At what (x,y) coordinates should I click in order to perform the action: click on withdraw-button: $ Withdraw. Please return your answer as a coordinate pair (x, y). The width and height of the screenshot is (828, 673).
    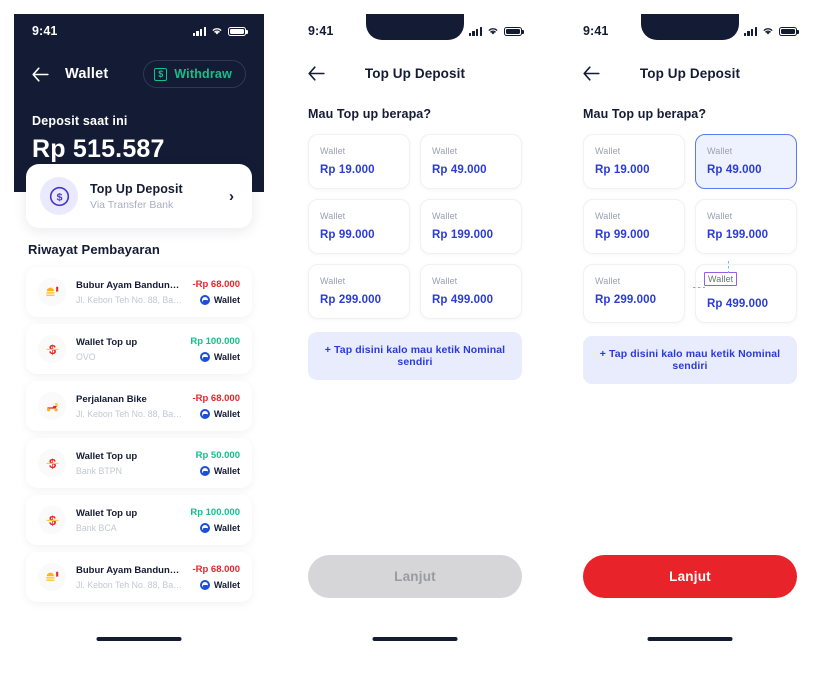
    Looking at the image, I should click on (194, 74).